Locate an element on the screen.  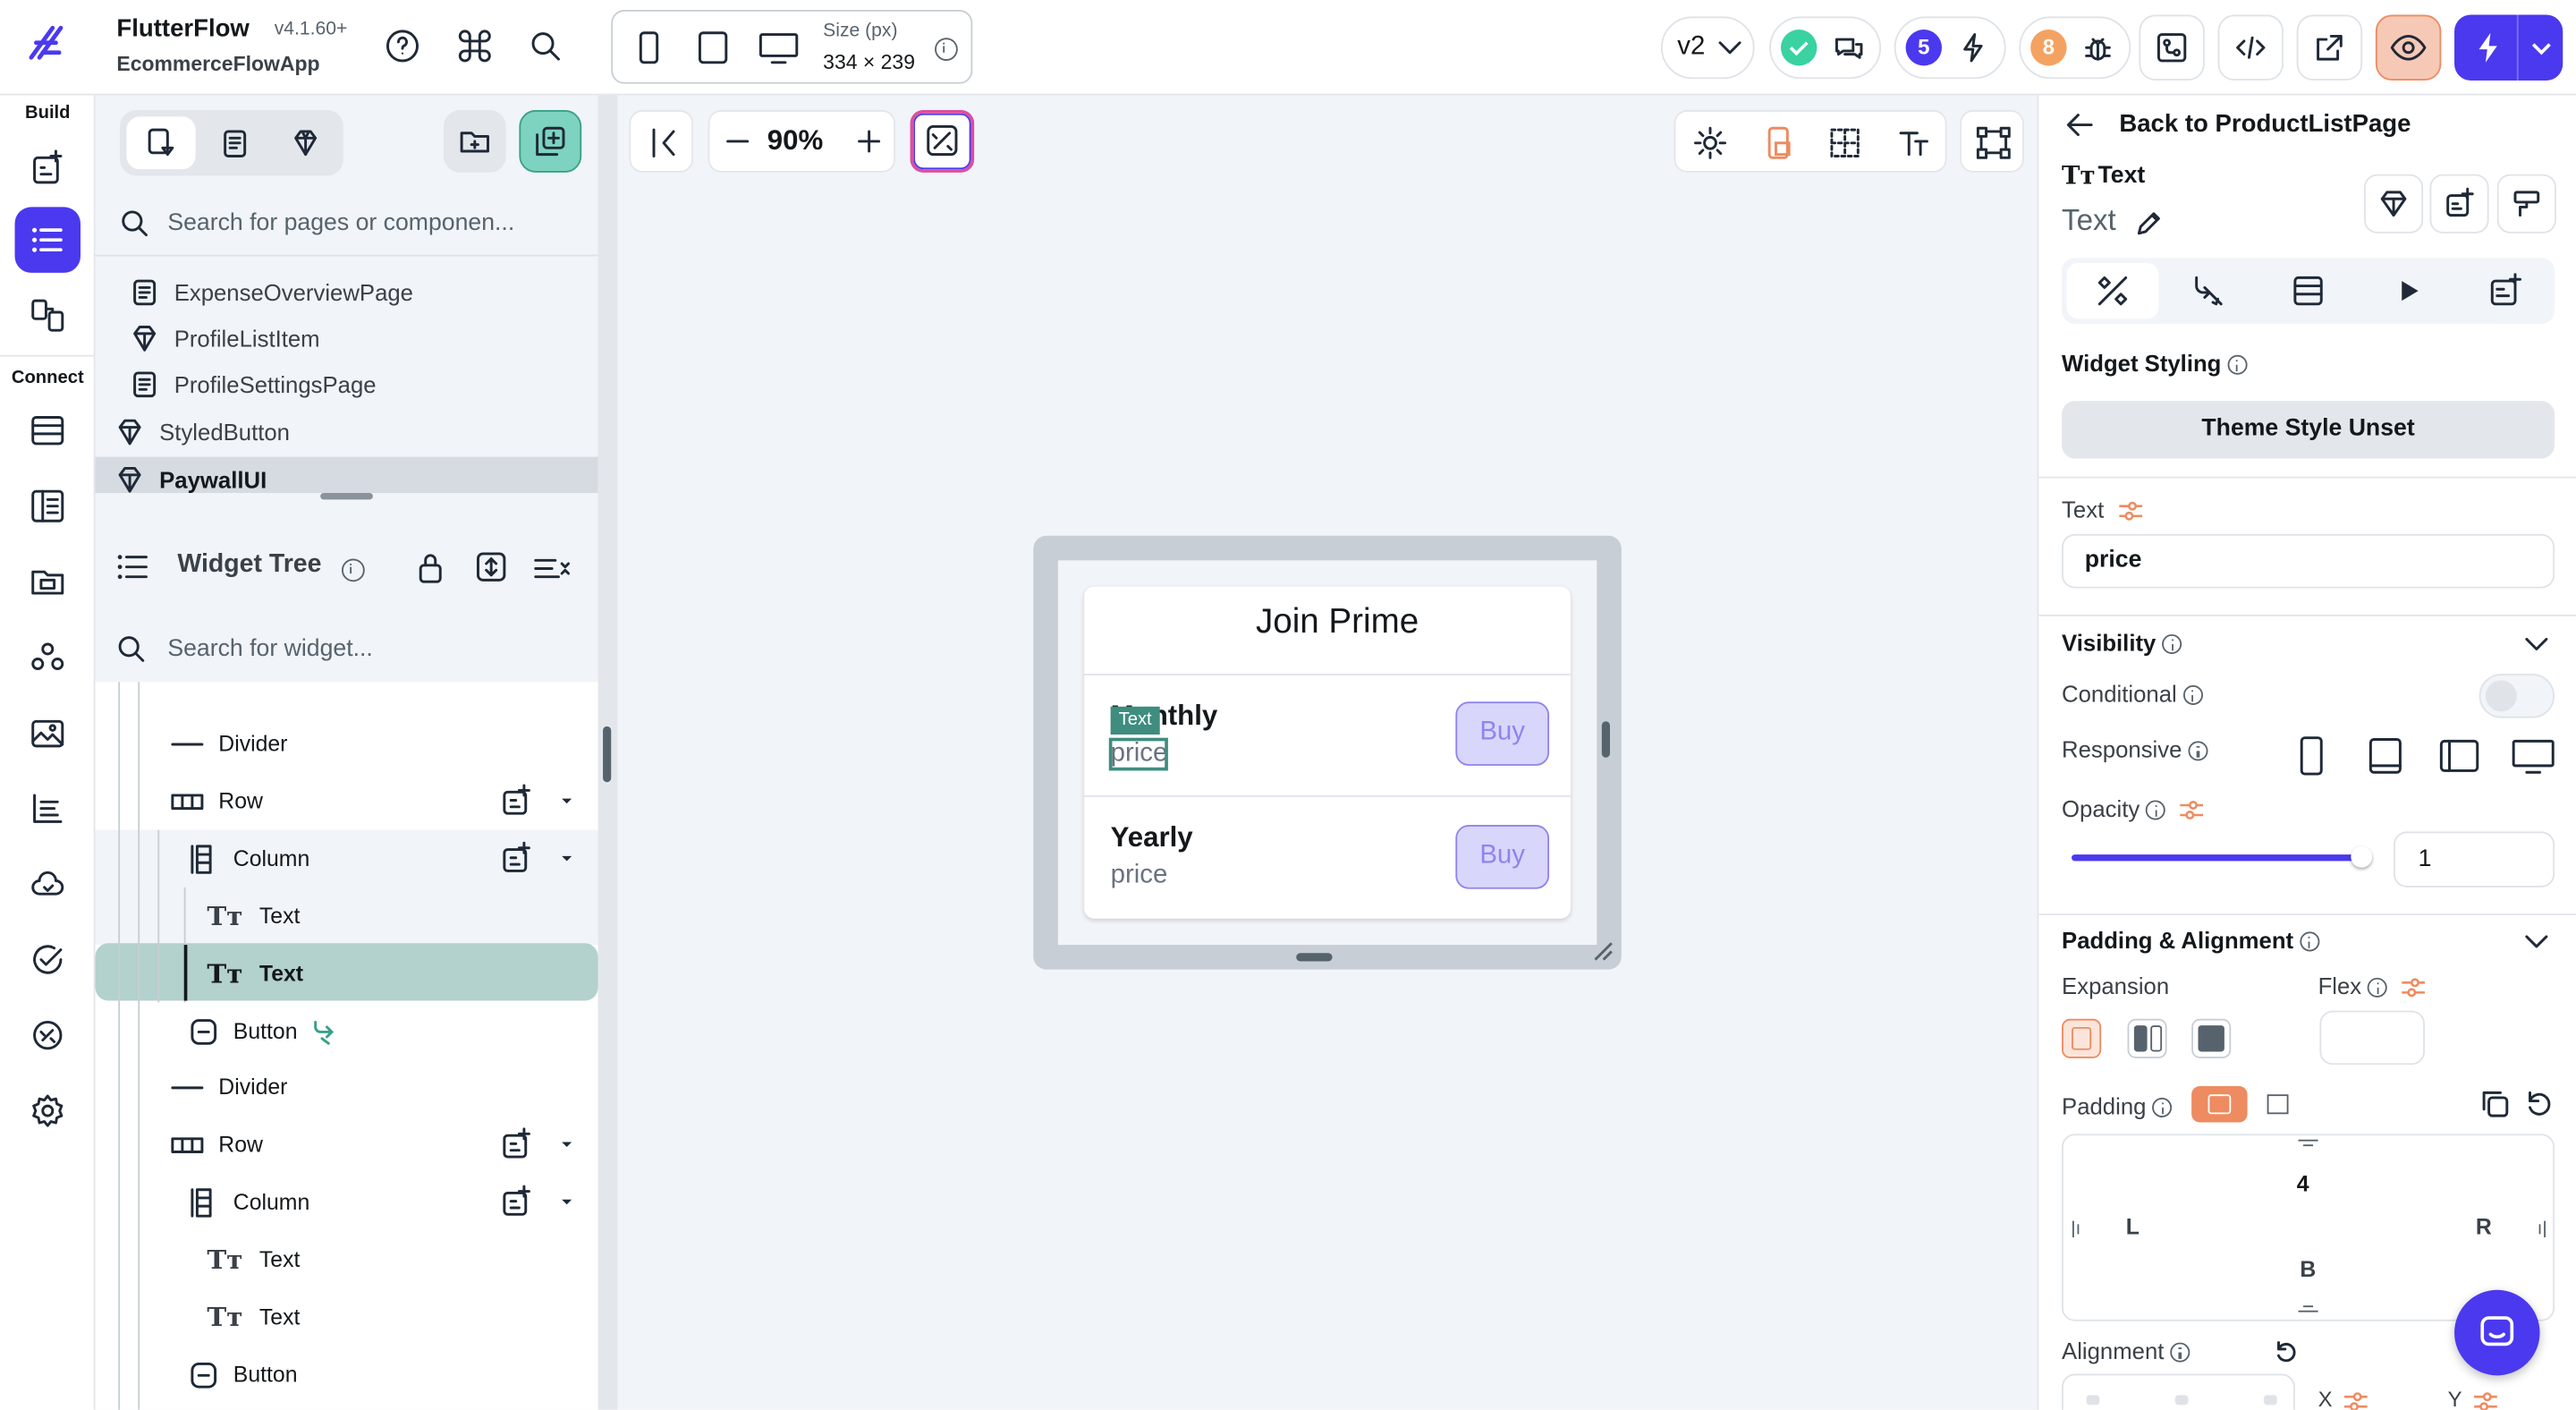
ai-gen-icon is located at coordinates (942, 142).